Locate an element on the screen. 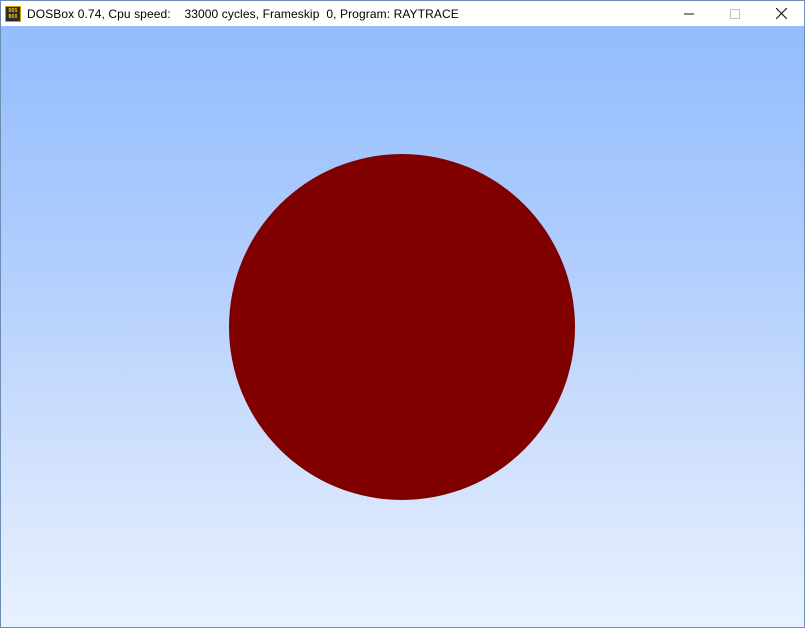  window-controls is located at coordinates (735, 13).